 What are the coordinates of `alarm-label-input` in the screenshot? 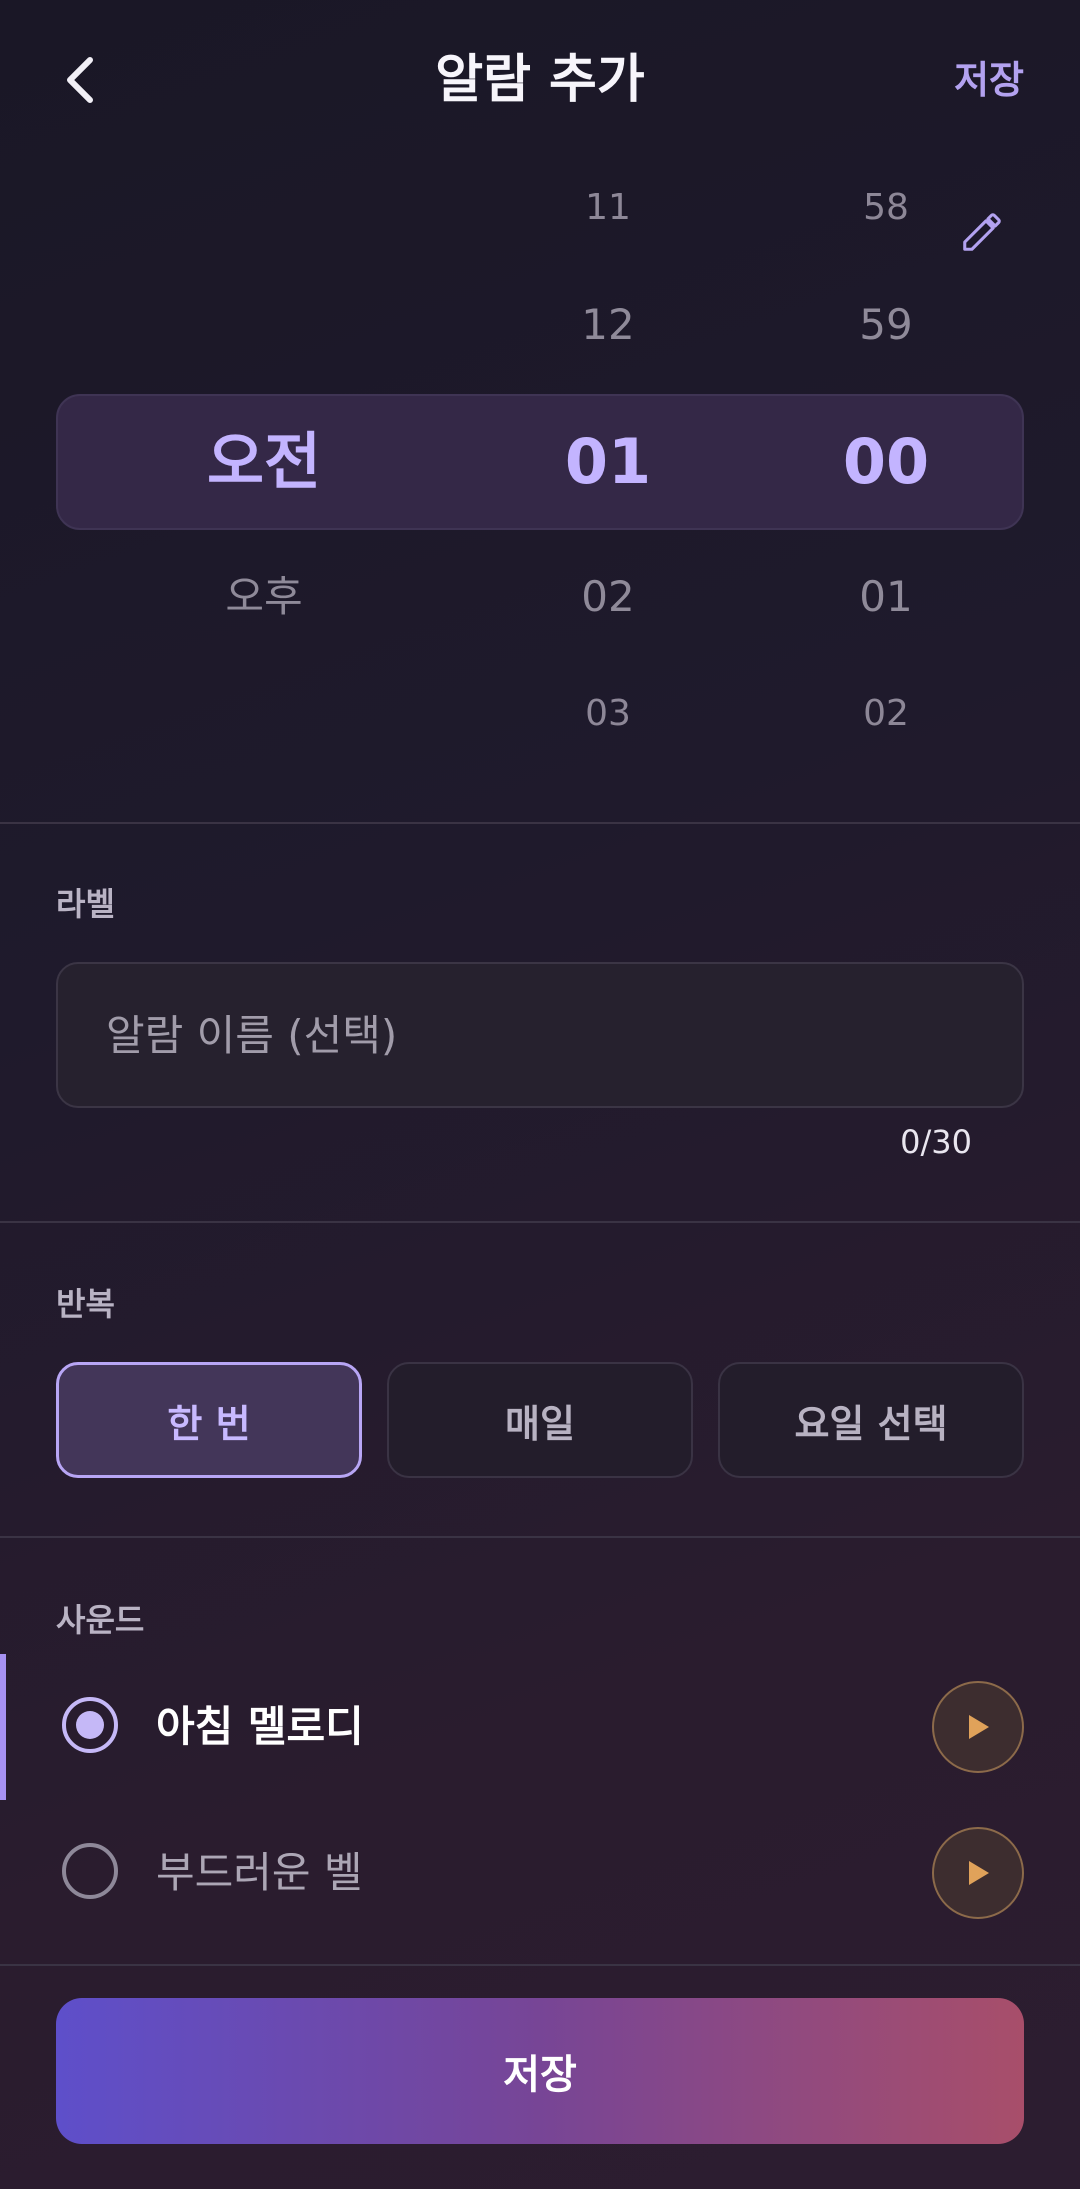 It's located at (540, 1035).